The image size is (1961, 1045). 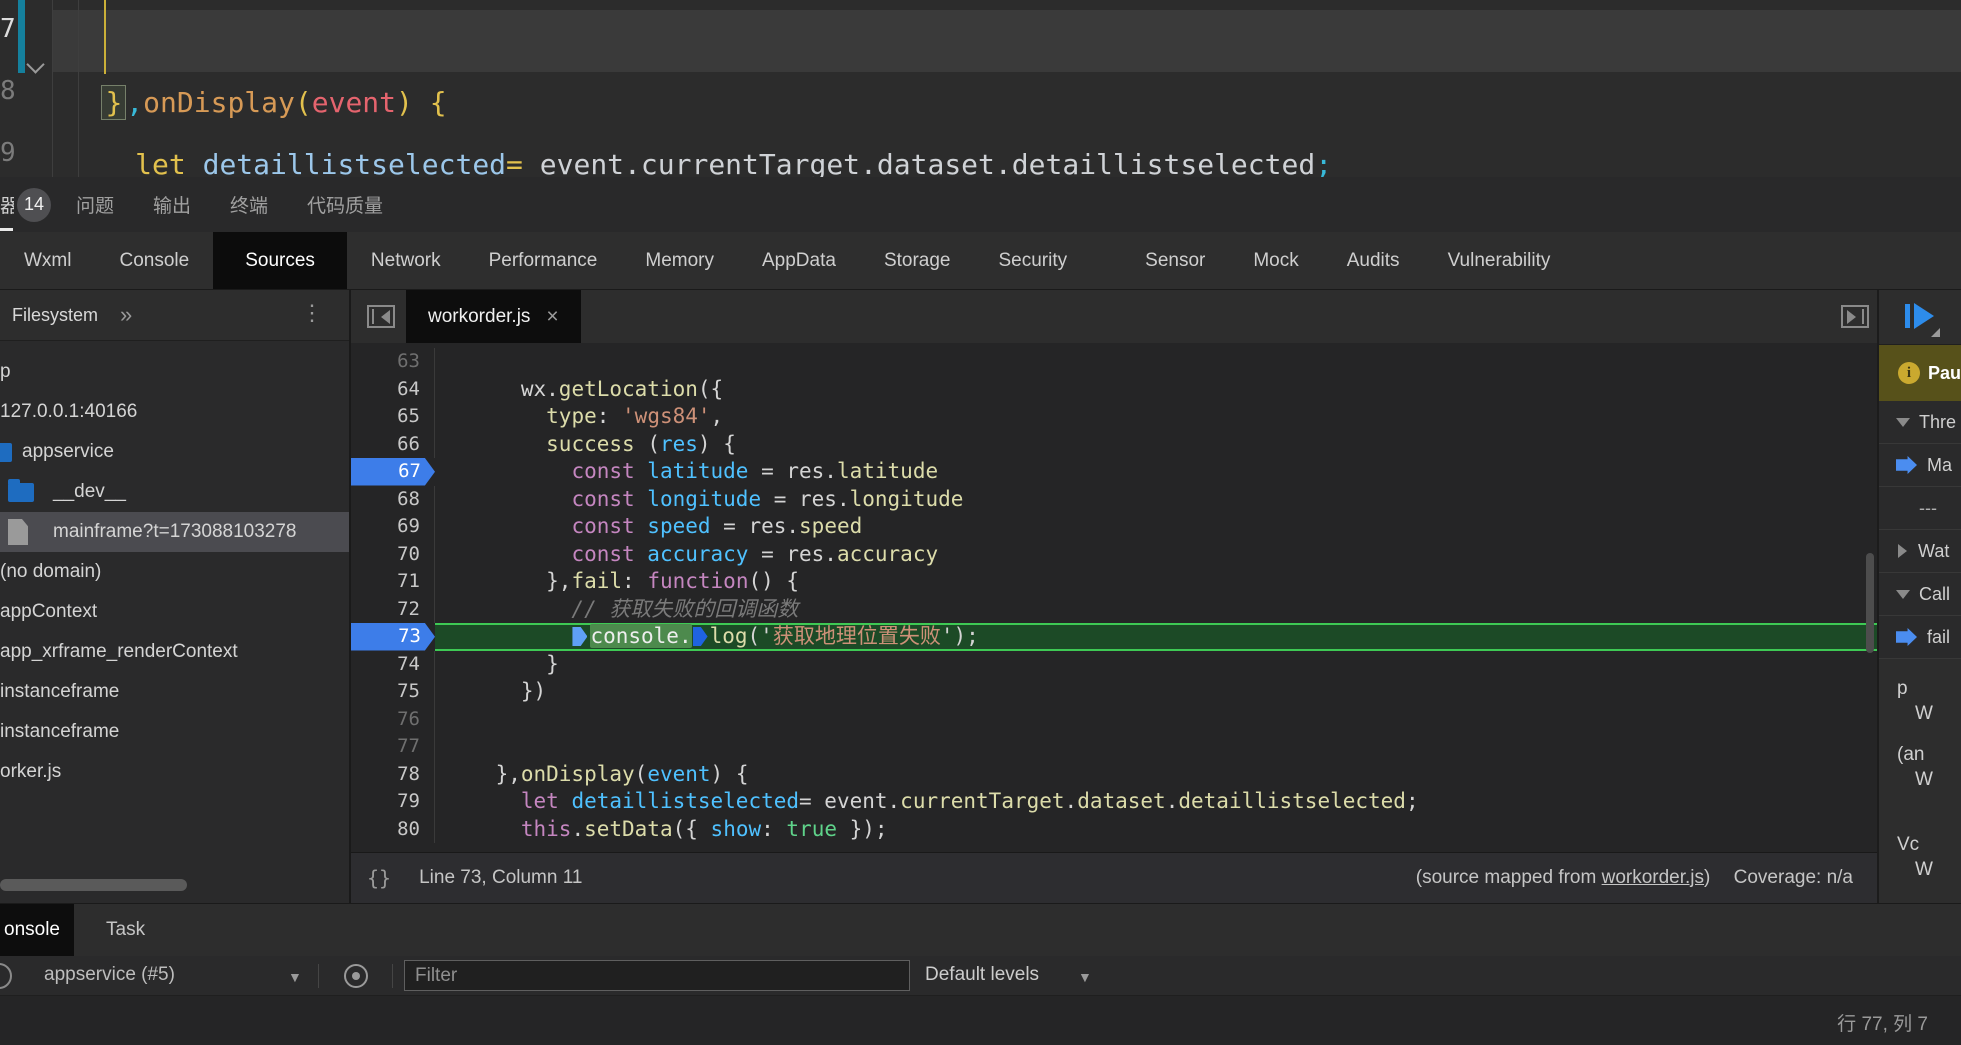 What do you see at coordinates (1033, 260) in the screenshot?
I see `devtools-tab-security: Security` at bounding box center [1033, 260].